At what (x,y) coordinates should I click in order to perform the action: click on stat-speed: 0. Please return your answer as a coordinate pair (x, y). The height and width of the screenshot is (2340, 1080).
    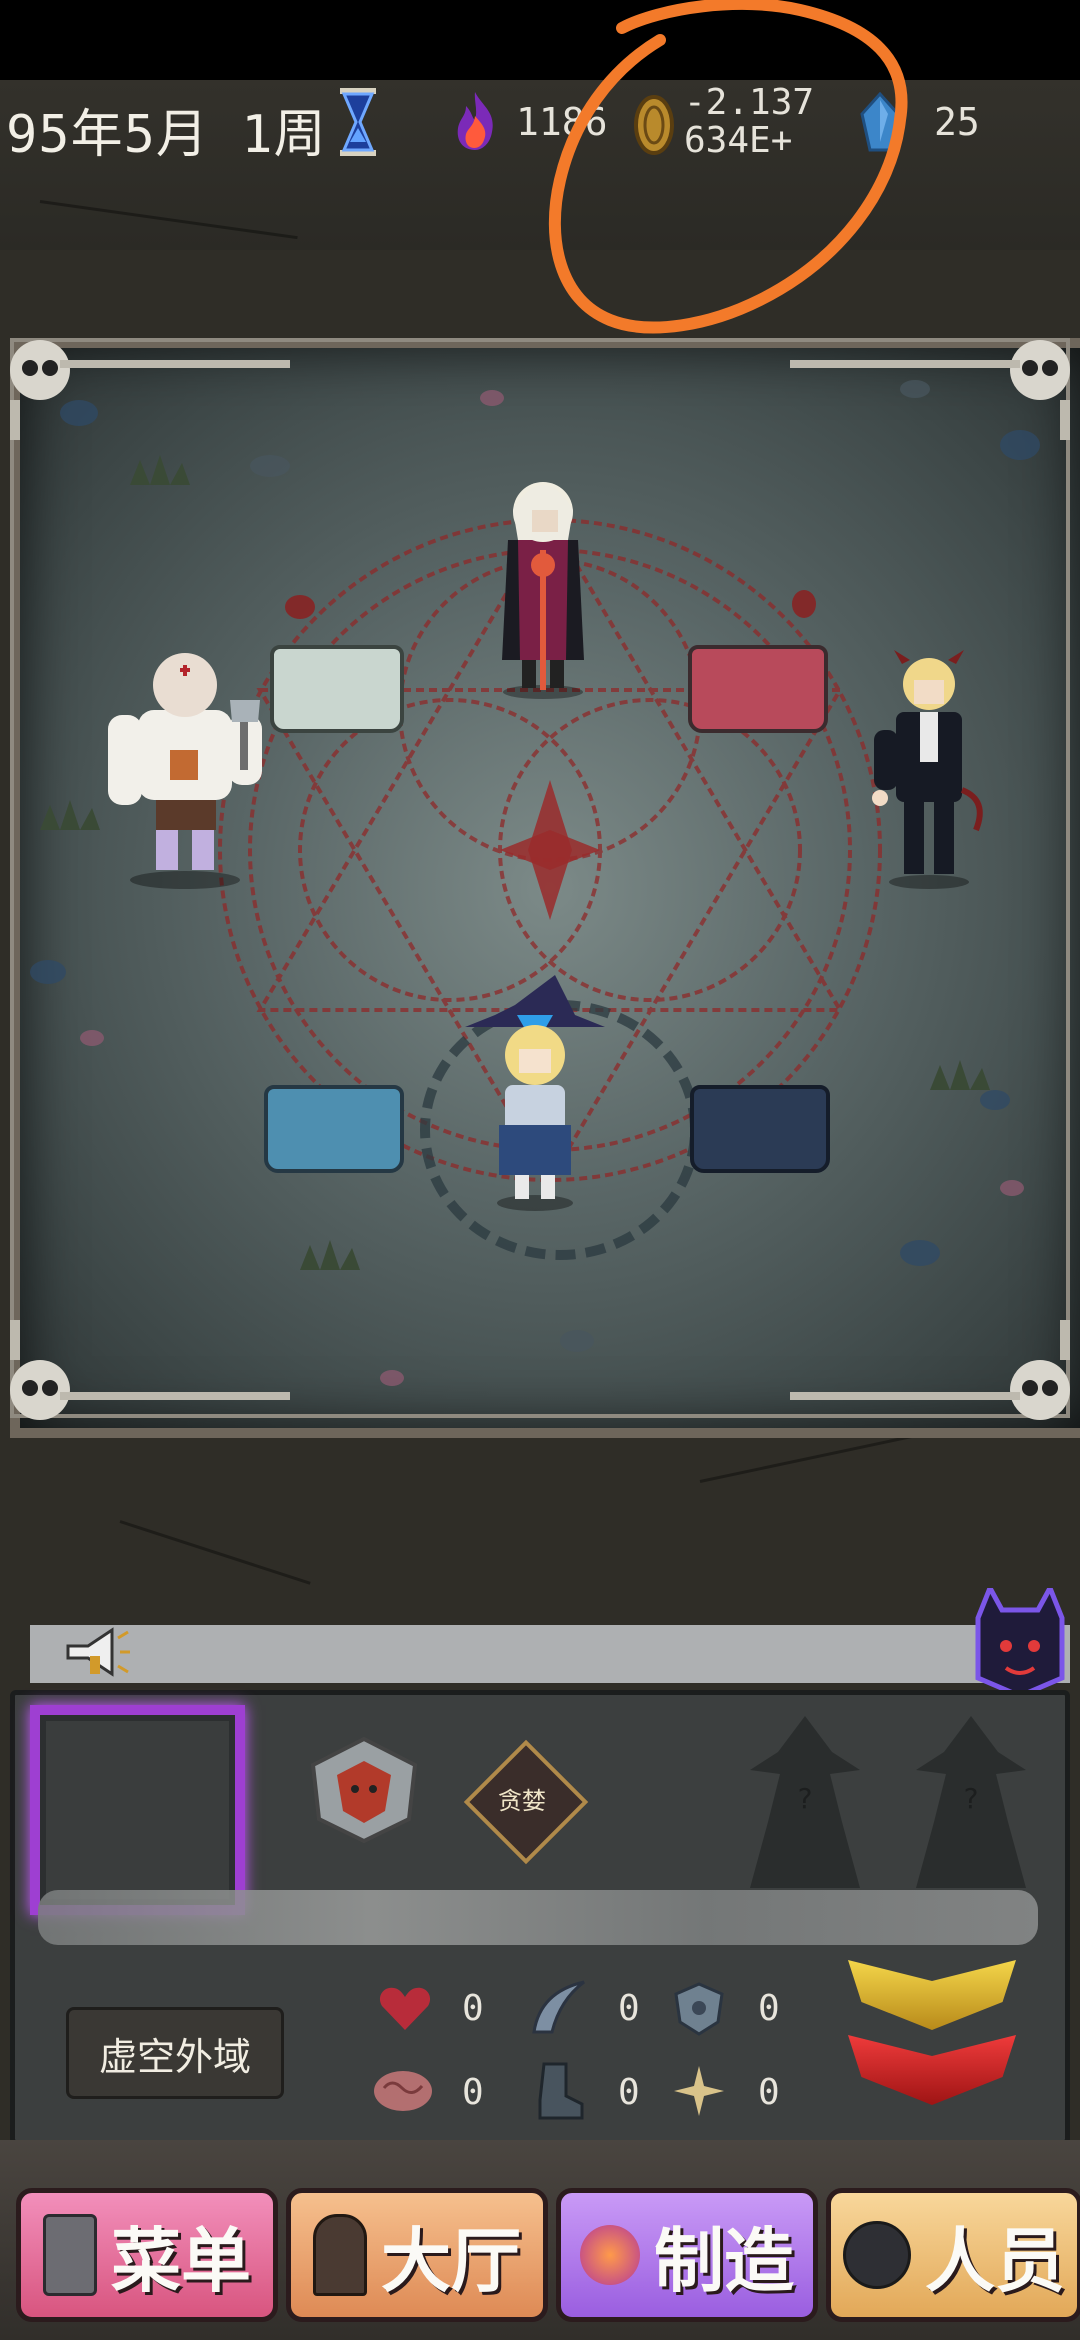
    Looking at the image, I should click on (629, 2092).